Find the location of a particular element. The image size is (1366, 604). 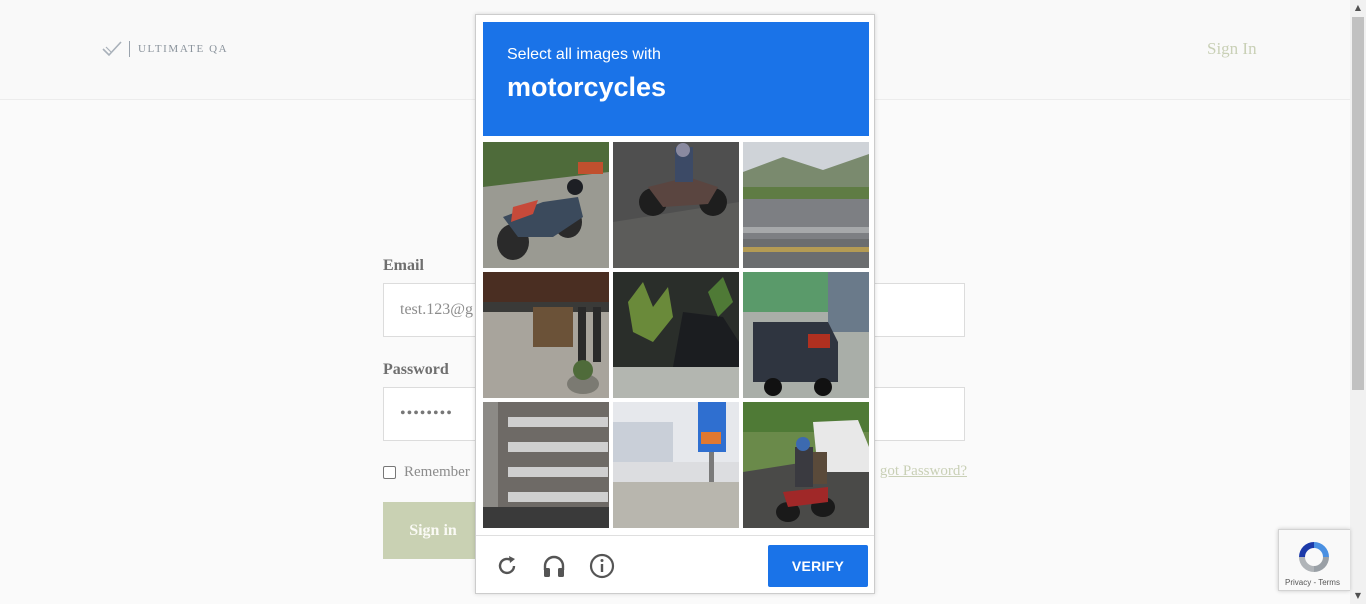

brand-logo: ULTIMATE QA is located at coordinates (164, 49).